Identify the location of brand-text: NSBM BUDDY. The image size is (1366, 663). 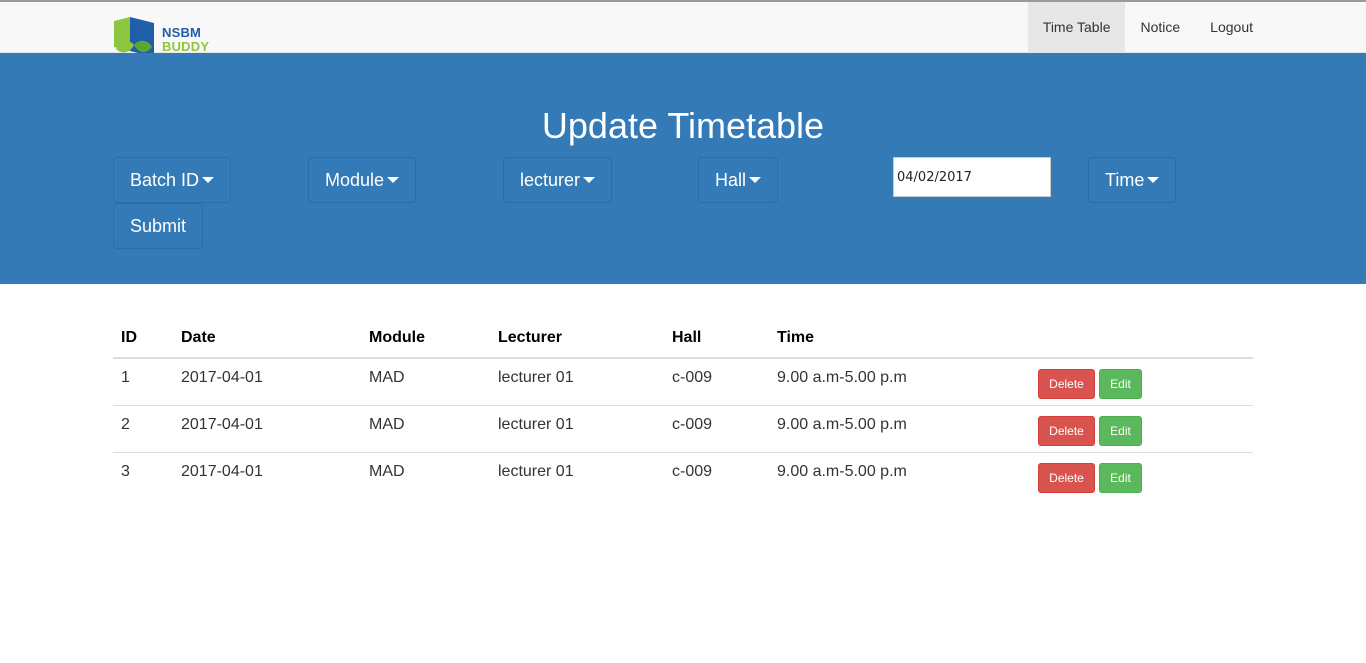
(185, 40).